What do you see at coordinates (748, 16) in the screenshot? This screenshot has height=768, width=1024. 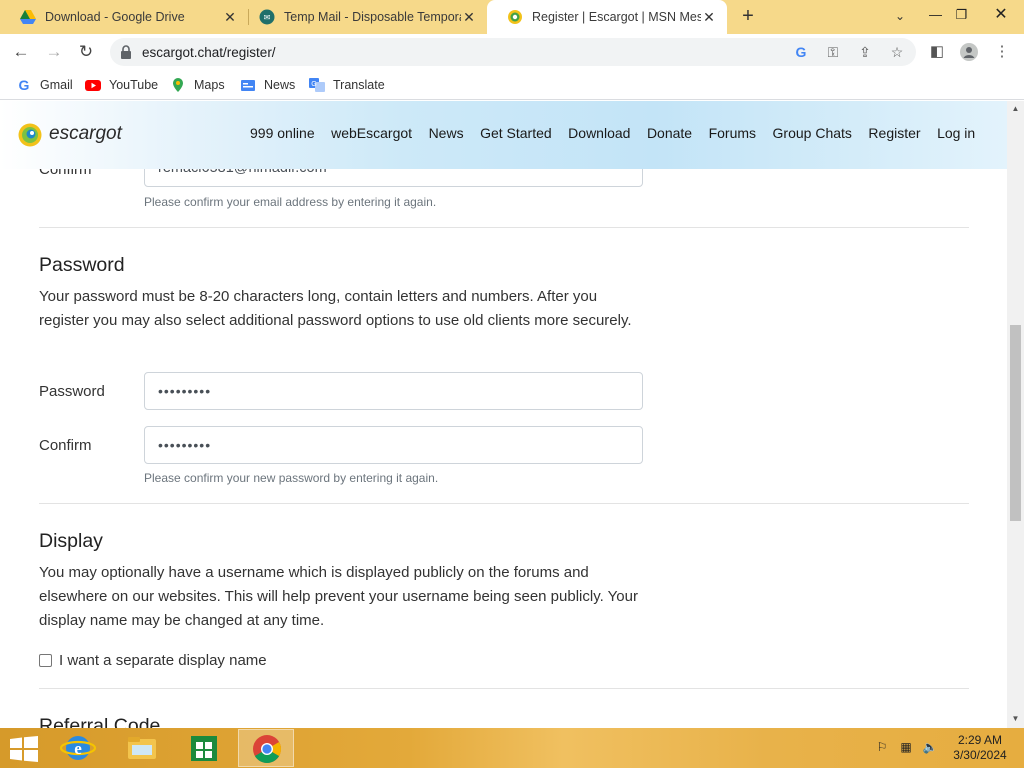 I see `new-tab-button: +` at bounding box center [748, 16].